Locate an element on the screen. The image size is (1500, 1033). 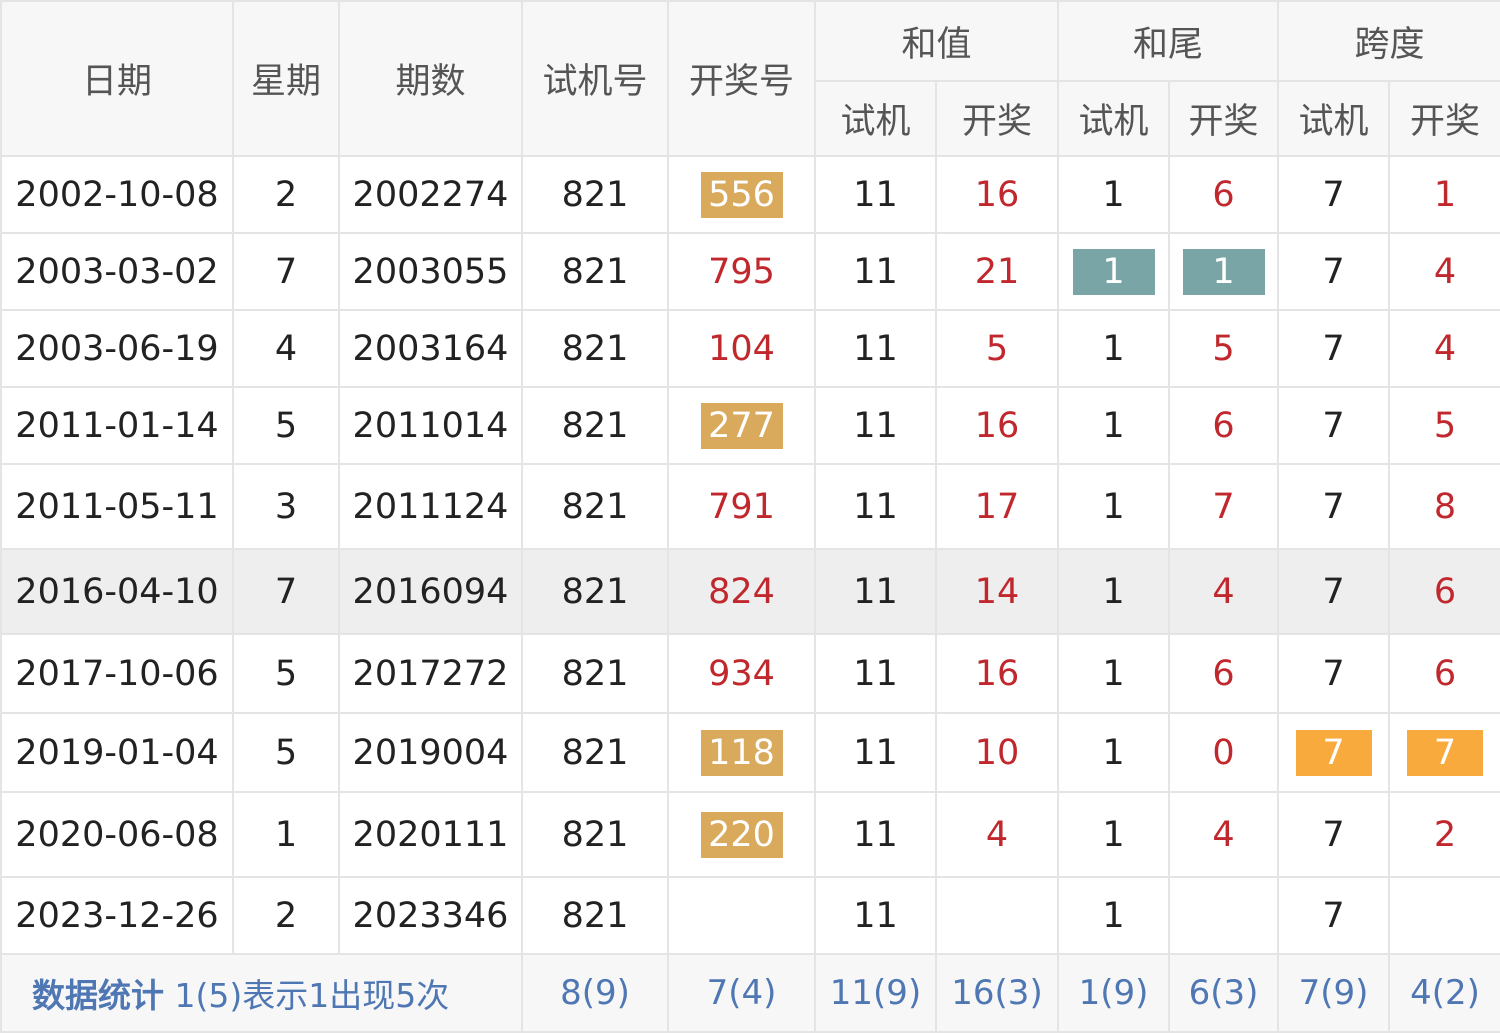
draw-number-cell: 118 is located at coordinates (741, 752).